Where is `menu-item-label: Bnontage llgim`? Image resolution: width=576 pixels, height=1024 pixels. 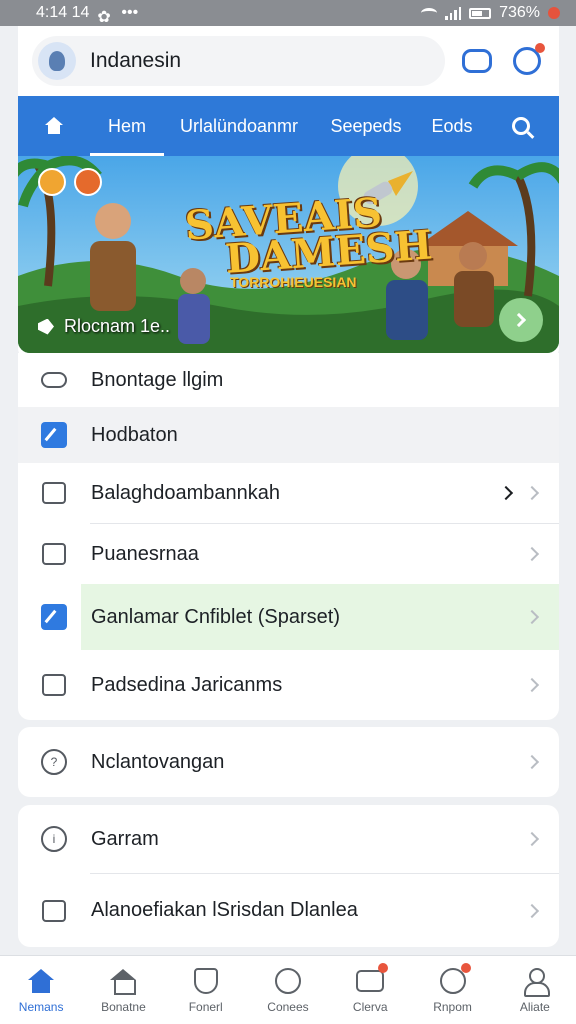 menu-item-label: Bnontage llgim is located at coordinates (157, 379).